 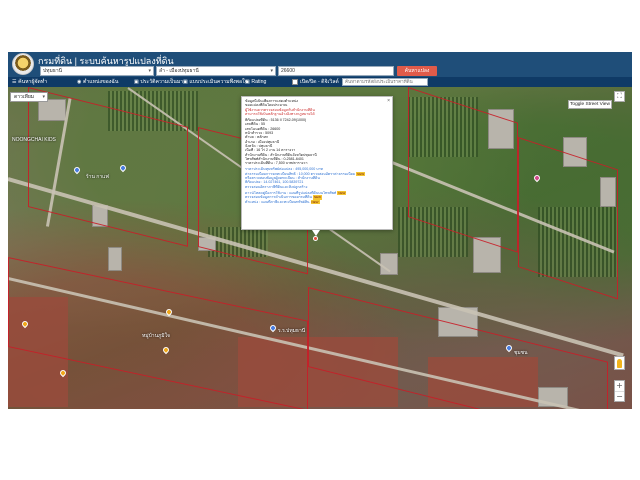 What do you see at coordinates (417, 71) in the screenshot?
I see `search-parcel-button: ค้นหาแปลง` at bounding box center [417, 71].